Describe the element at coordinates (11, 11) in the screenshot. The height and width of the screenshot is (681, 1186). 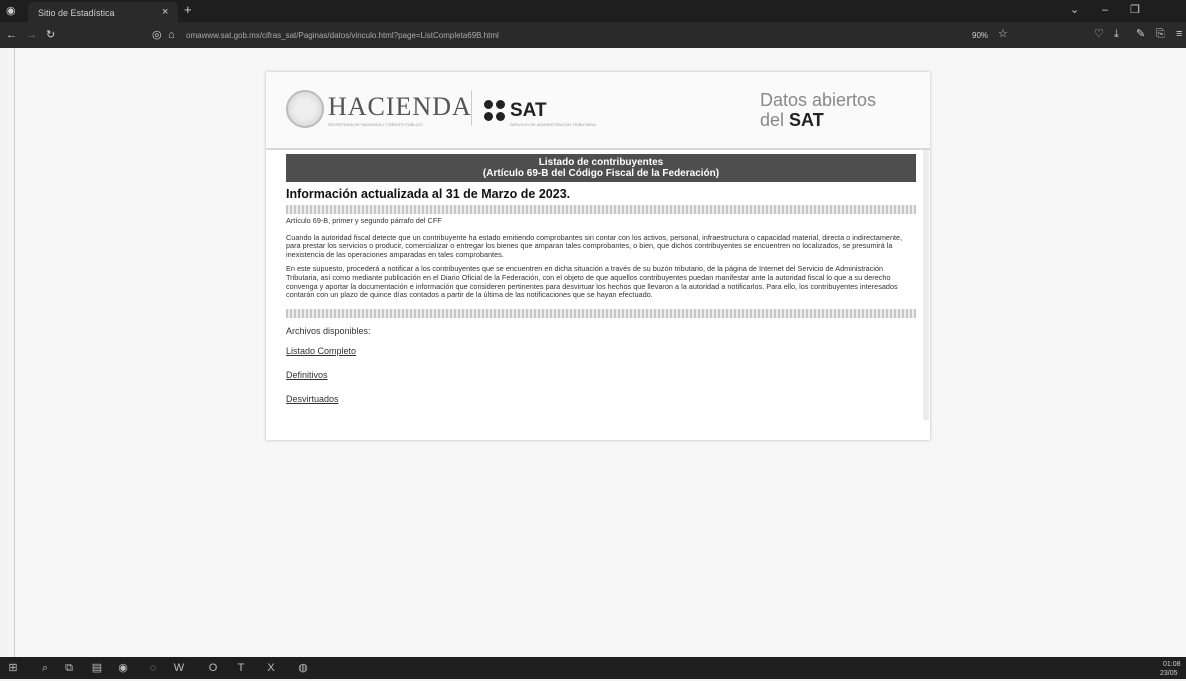
I see `browser-logo-icon: ◉` at that location.